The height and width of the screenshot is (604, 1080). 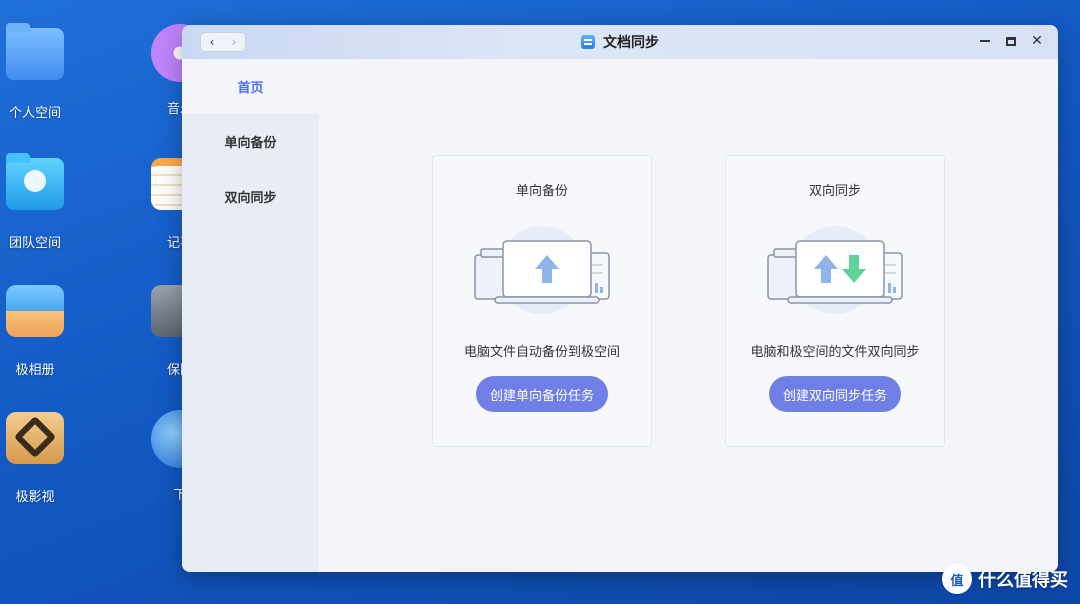 I want to click on card-title: 单向备份, so click(x=541, y=191).